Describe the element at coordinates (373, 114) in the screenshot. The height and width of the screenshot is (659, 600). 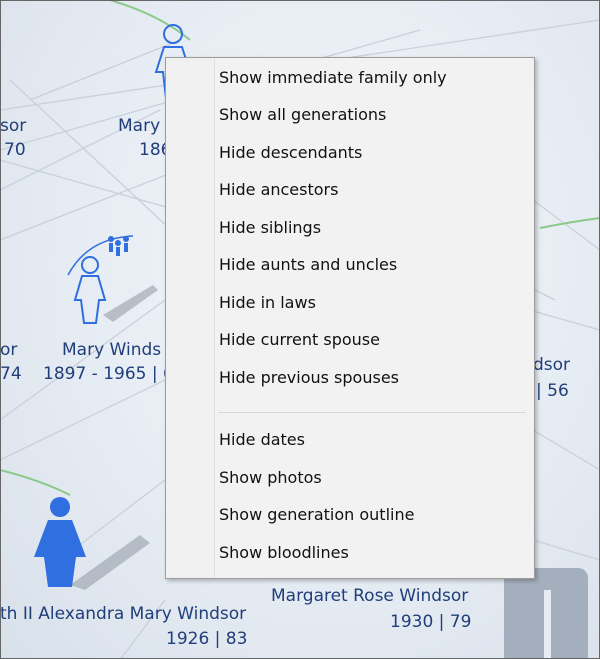
I see `menu-item-show-all-generations: Show all generations` at that location.